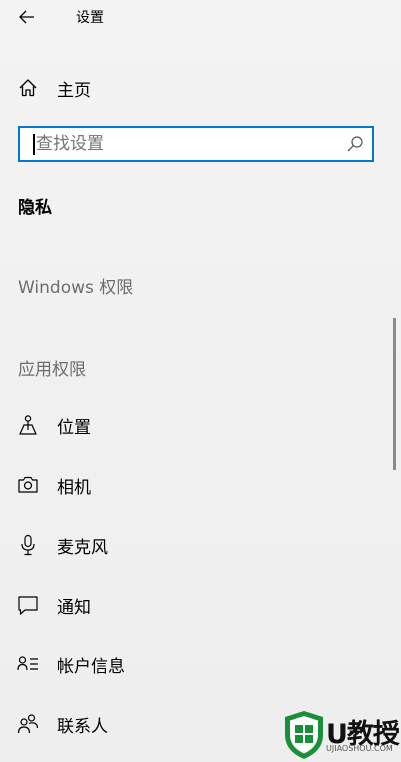 The width and height of the screenshot is (401, 762). Describe the element at coordinates (28, 545) in the screenshot. I see `microphone-icon` at that location.